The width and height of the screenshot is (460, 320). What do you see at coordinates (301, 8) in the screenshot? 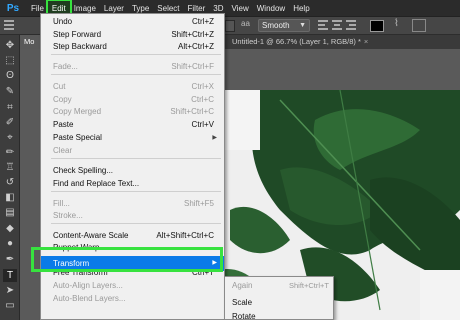
I see `menu-help: Help` at bounding box center [301, 8].